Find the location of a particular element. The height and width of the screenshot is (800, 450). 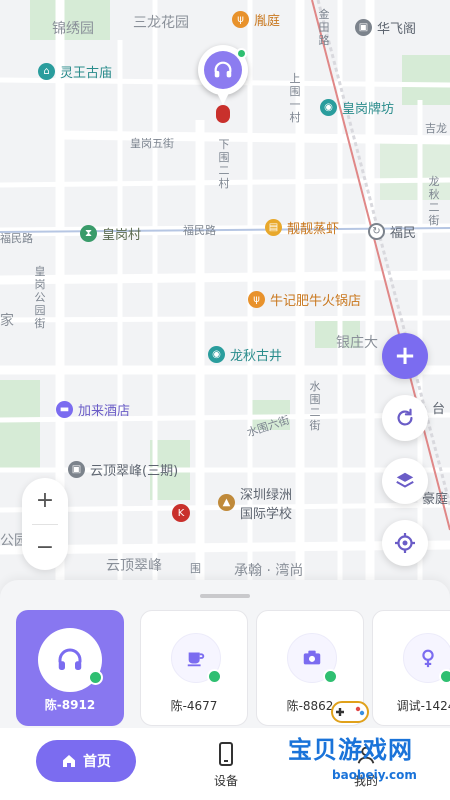

poi-fumin: ↻ 福民 is located at coordinates (392, 231).